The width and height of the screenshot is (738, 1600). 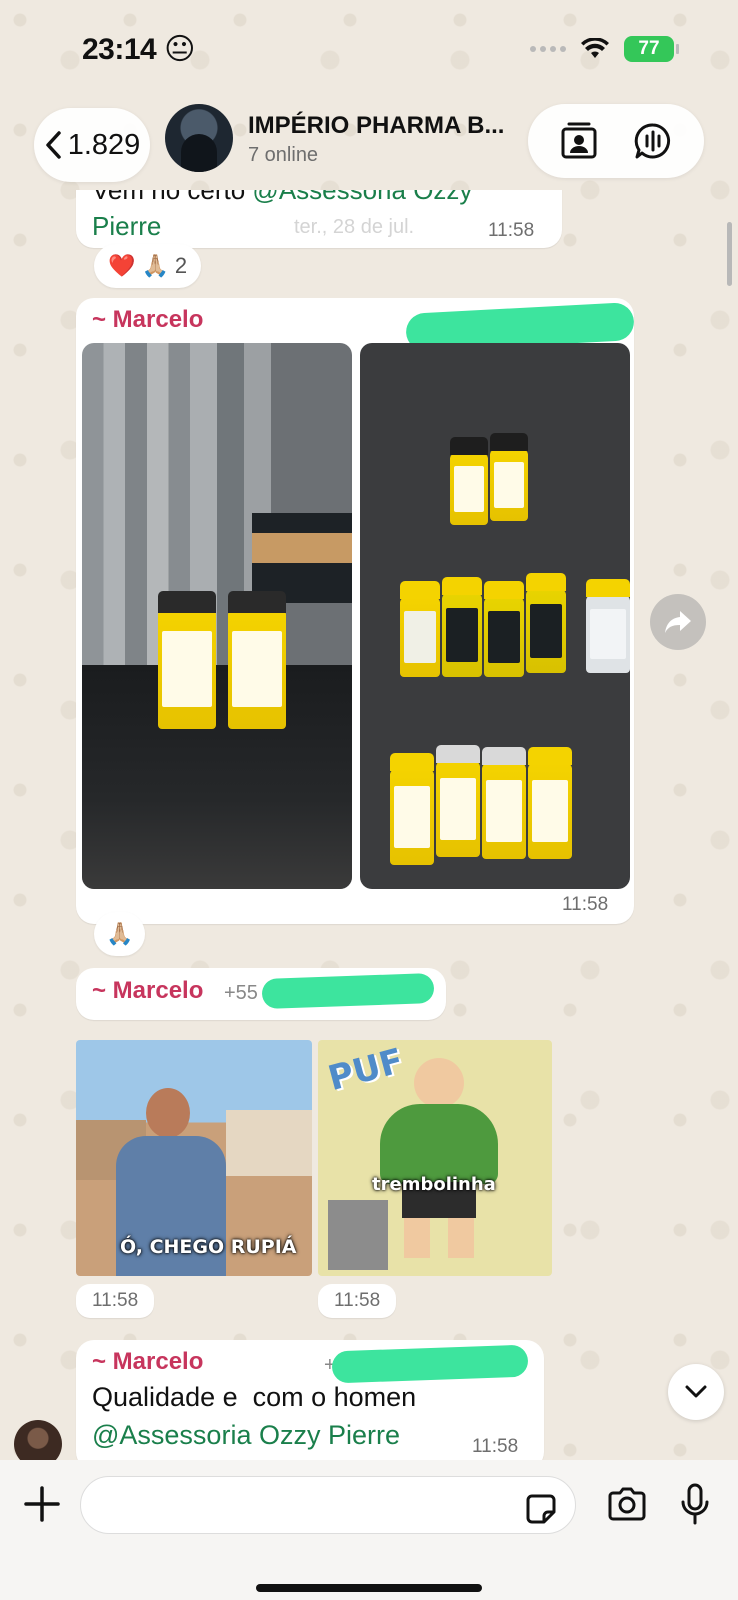 I want to click on chevron-left-icon, so click(x=53, y=145).